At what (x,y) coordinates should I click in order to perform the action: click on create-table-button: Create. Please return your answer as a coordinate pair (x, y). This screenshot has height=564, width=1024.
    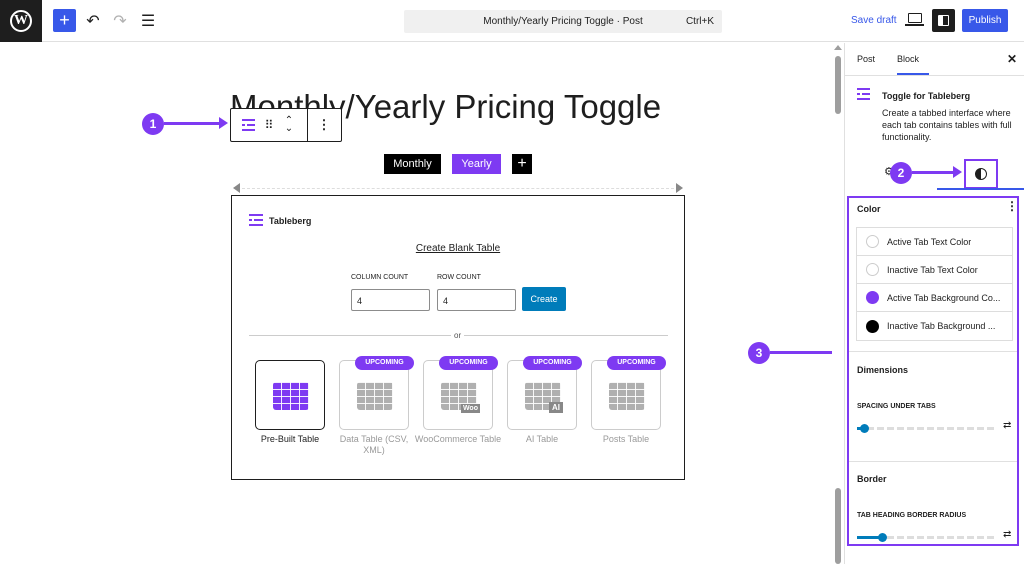
    Looking at the image, I should click on (544, 299).